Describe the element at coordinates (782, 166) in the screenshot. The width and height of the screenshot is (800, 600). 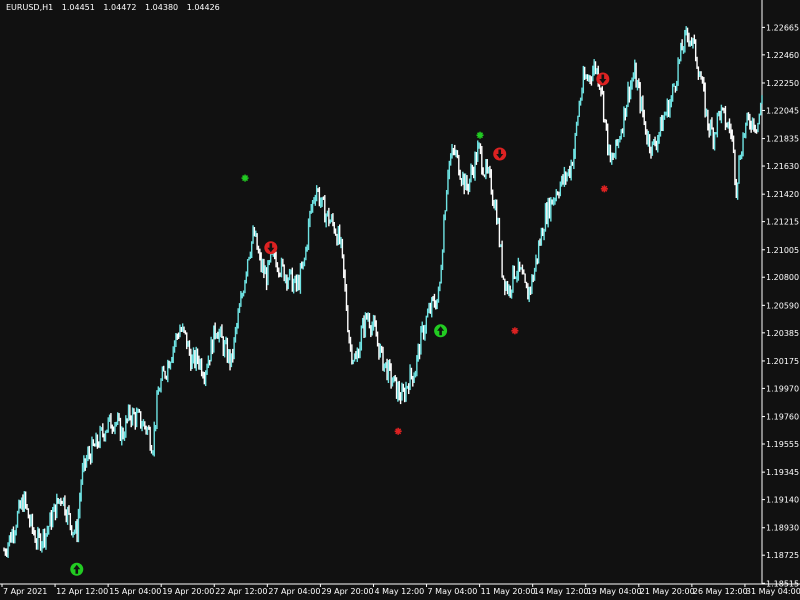
I see `price-tick-label: 1.21630` at that location.